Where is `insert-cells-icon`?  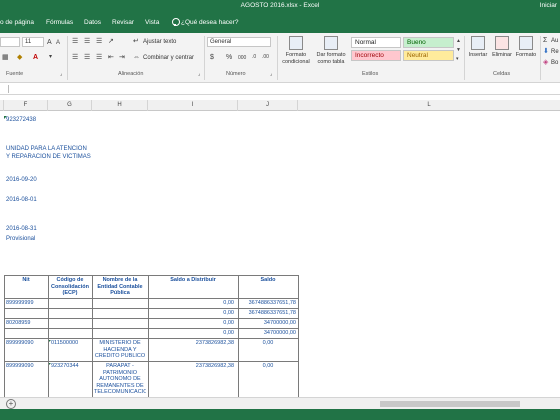 insert-cells-icon is located at coordinates (478, 43).